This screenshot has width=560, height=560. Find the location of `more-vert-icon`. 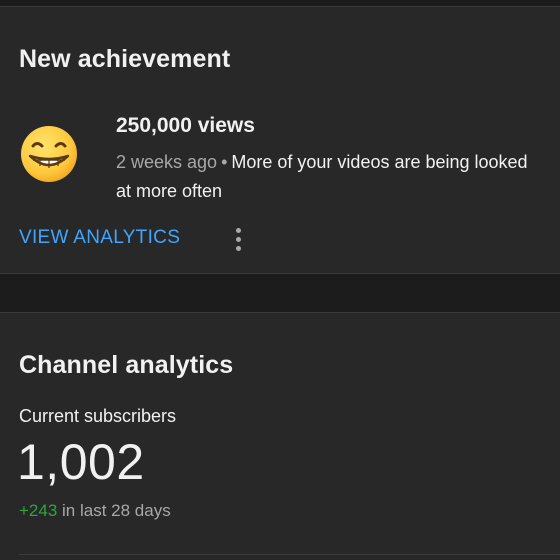

more-vert-icon is located at coordinates (238, 240).